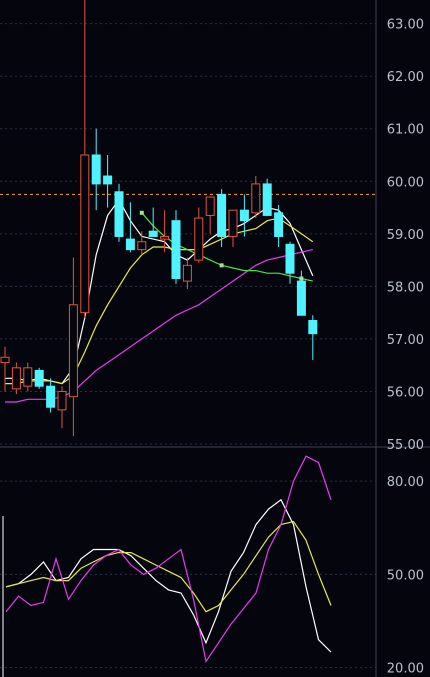 This screenshot has height=677, width=430. I want to click on price-tick-label: 59.00, so click(405, 235).